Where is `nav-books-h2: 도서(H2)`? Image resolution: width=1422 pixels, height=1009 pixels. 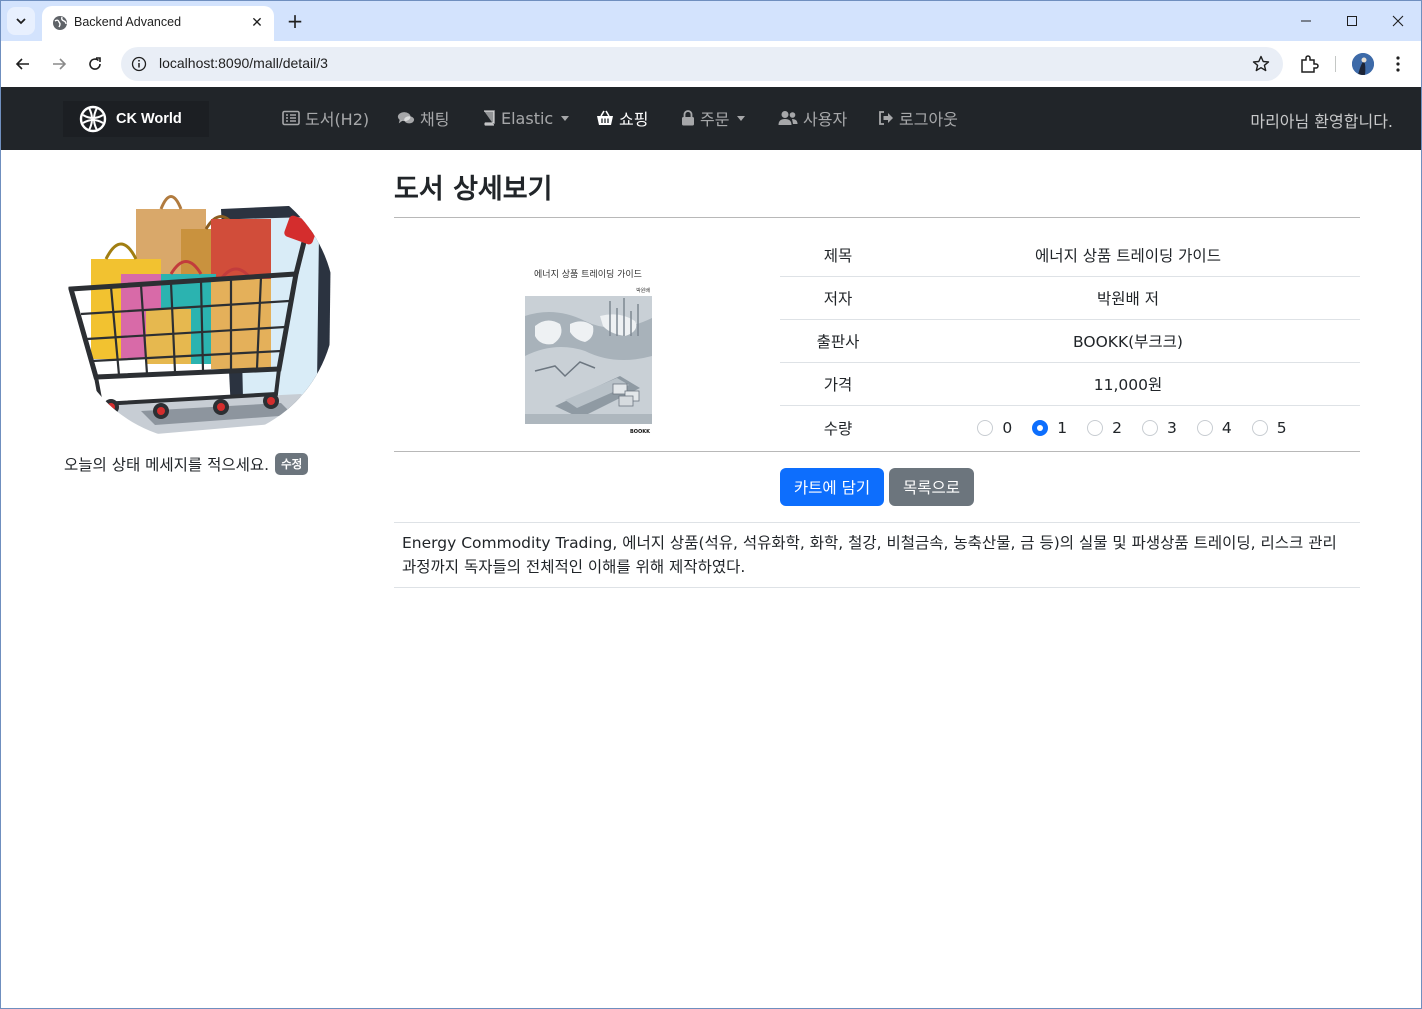
nav-books-h2: 도서(H2) is located at coordinates (325, 118).